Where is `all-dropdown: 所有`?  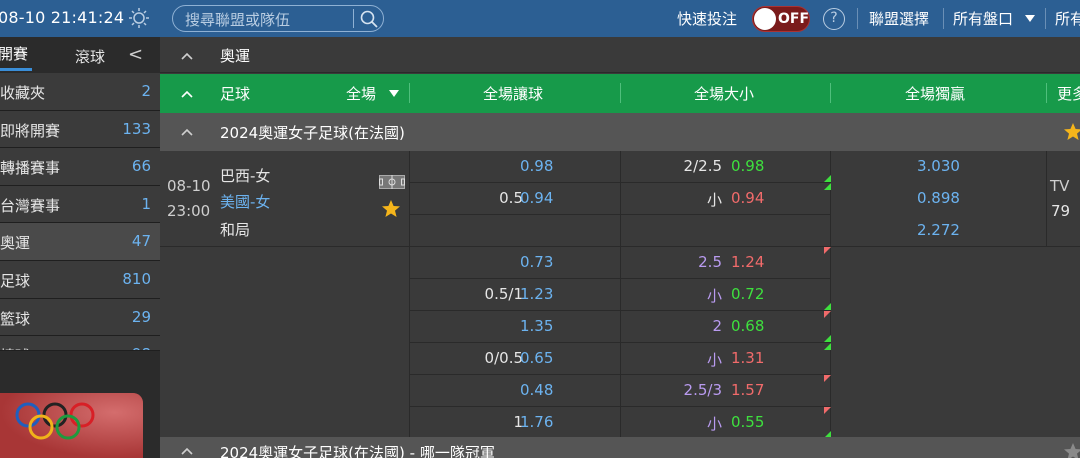
all-dropdown: 所有 is located at coordinates (1067, 18).